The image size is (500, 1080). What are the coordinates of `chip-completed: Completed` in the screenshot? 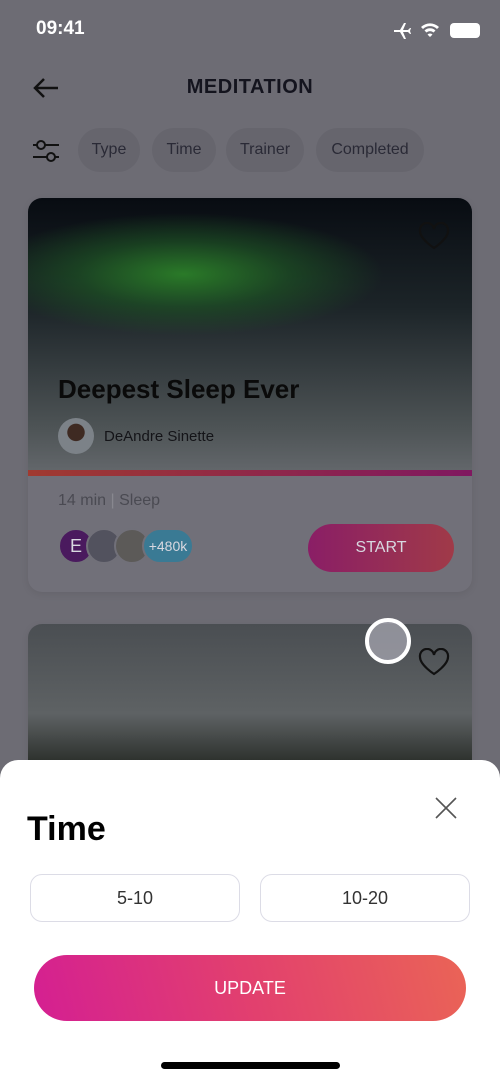 It's located at (370, 150).